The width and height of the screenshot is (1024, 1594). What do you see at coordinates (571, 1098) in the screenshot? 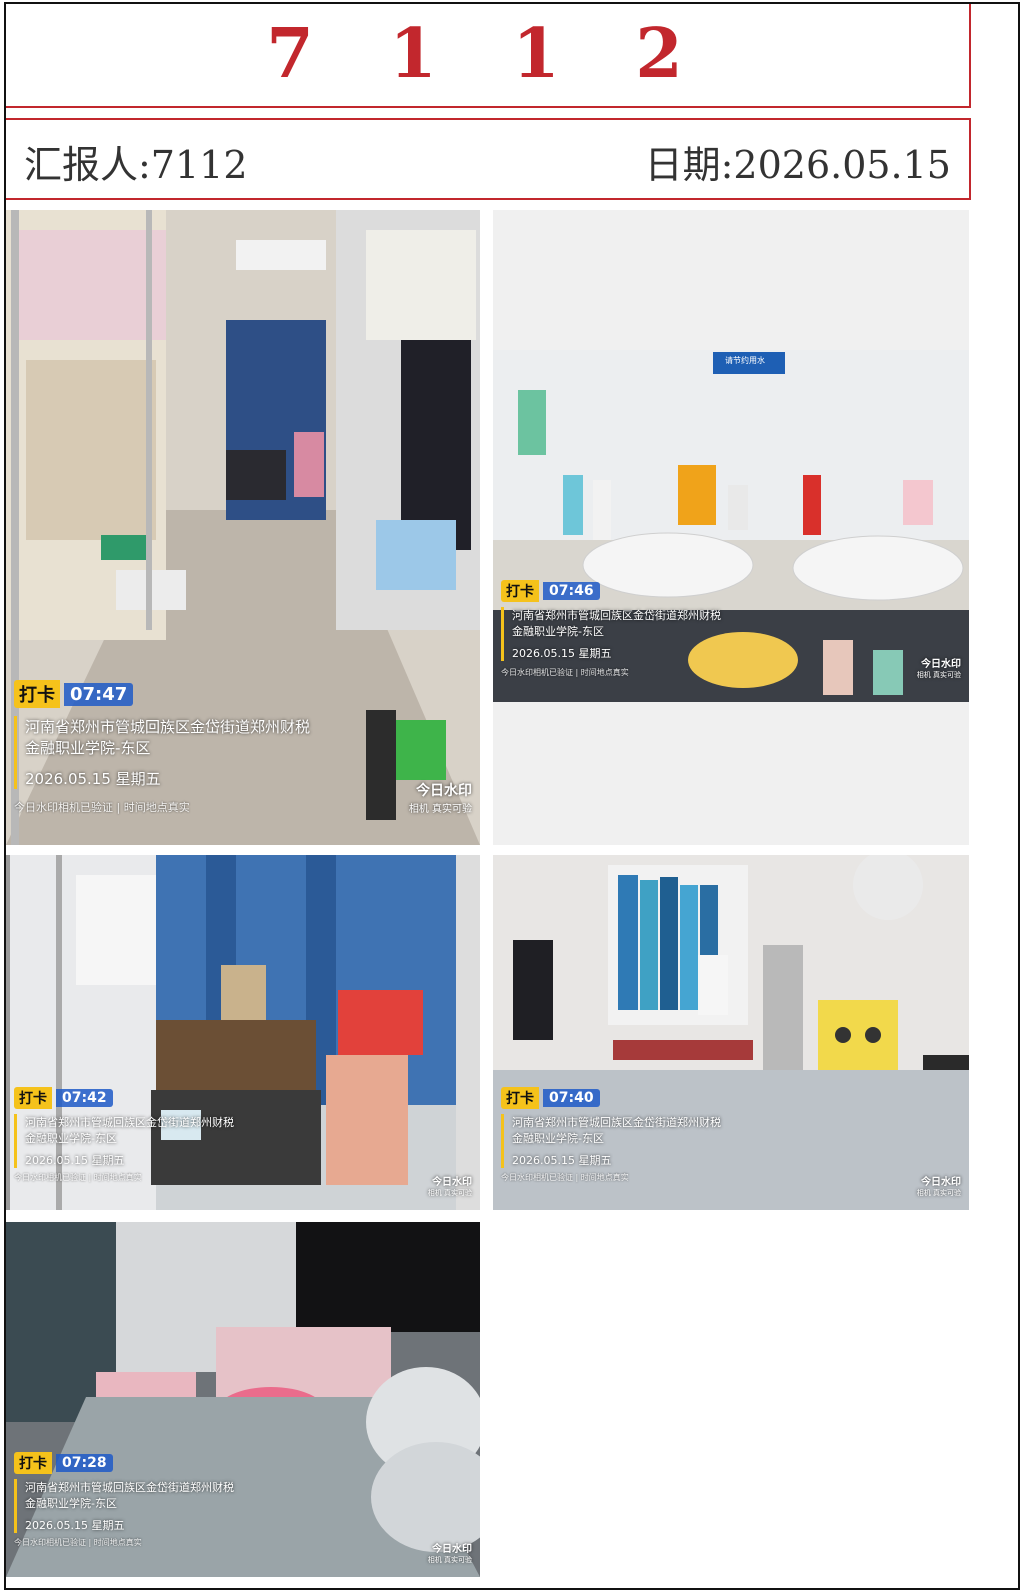
I see `checkin-time: 07:40` at bounding box center [571, 1098].